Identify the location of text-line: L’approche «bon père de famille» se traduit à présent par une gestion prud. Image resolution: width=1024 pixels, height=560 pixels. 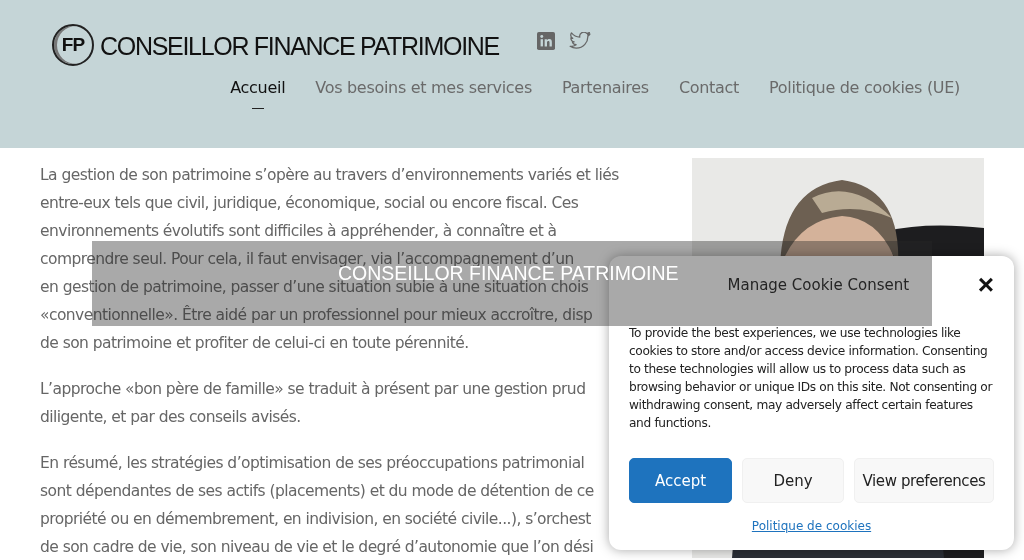
(313, 389).